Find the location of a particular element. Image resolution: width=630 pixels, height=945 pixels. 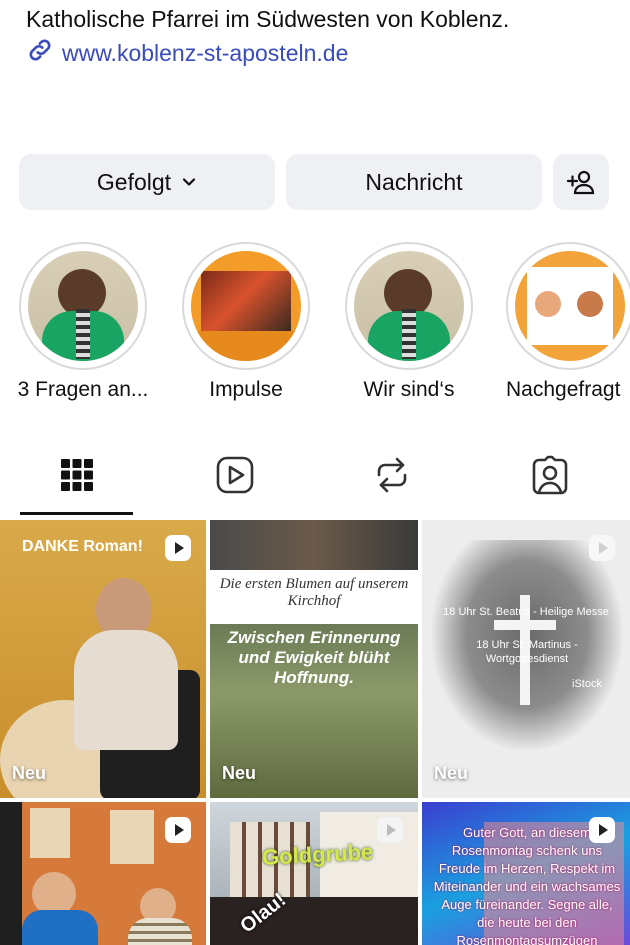

tab-reels is located at coordinates (235, 475).